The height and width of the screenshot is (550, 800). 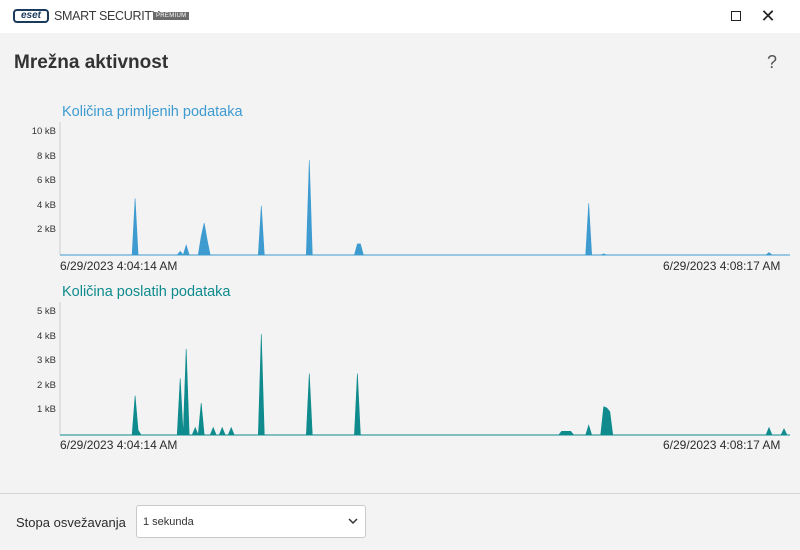 What do you see at coordinates (168, 522) in the screenshot?
I see `refresh-rate-value: 1 sekunda` at bounding box center [168, 522].